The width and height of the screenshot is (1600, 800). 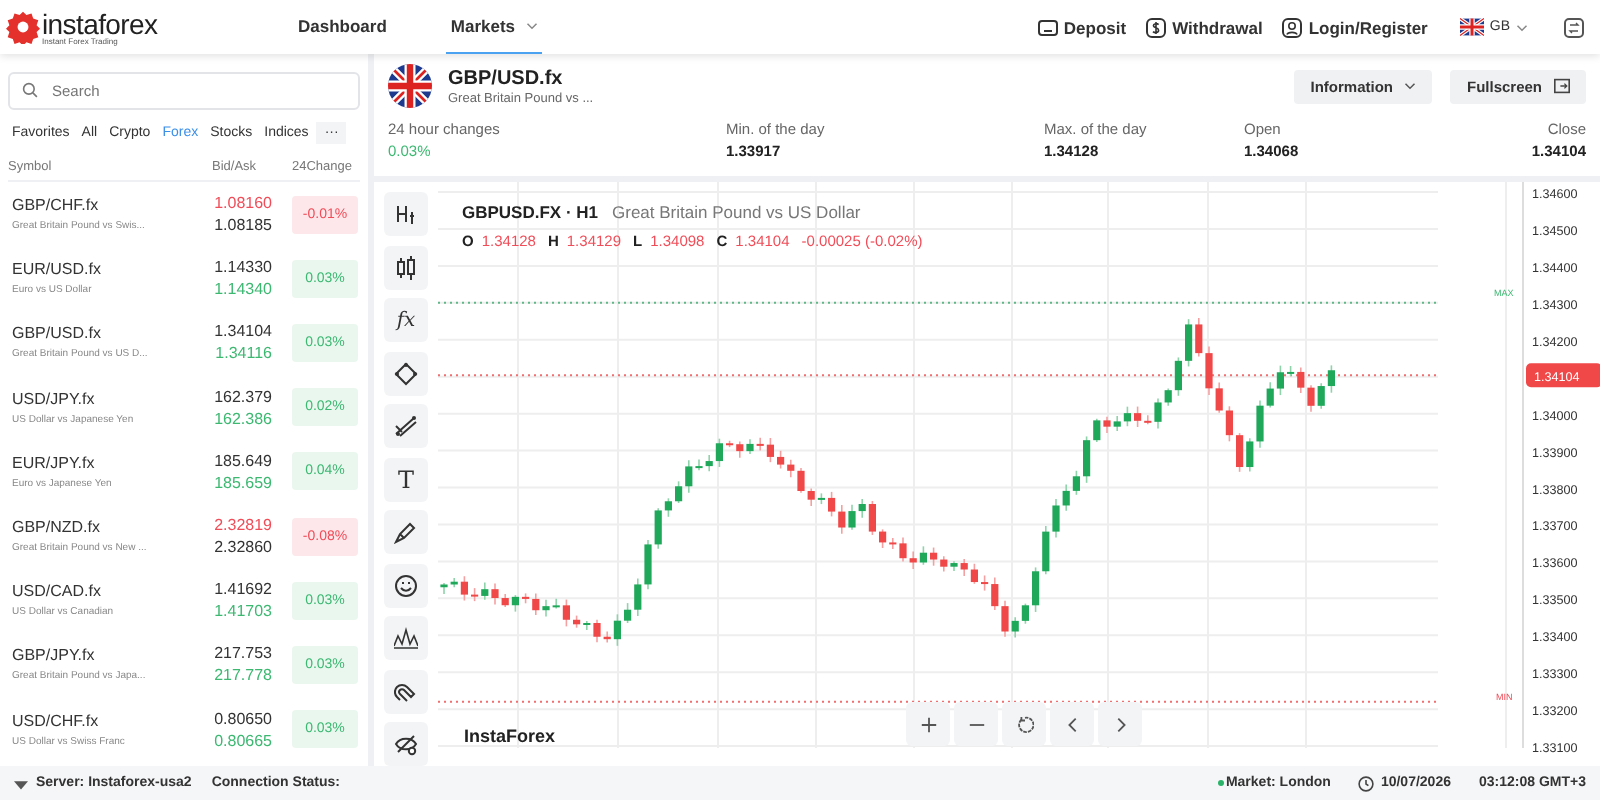 I want to click on bid-price: 1.08160, so click(x=243, y=203).